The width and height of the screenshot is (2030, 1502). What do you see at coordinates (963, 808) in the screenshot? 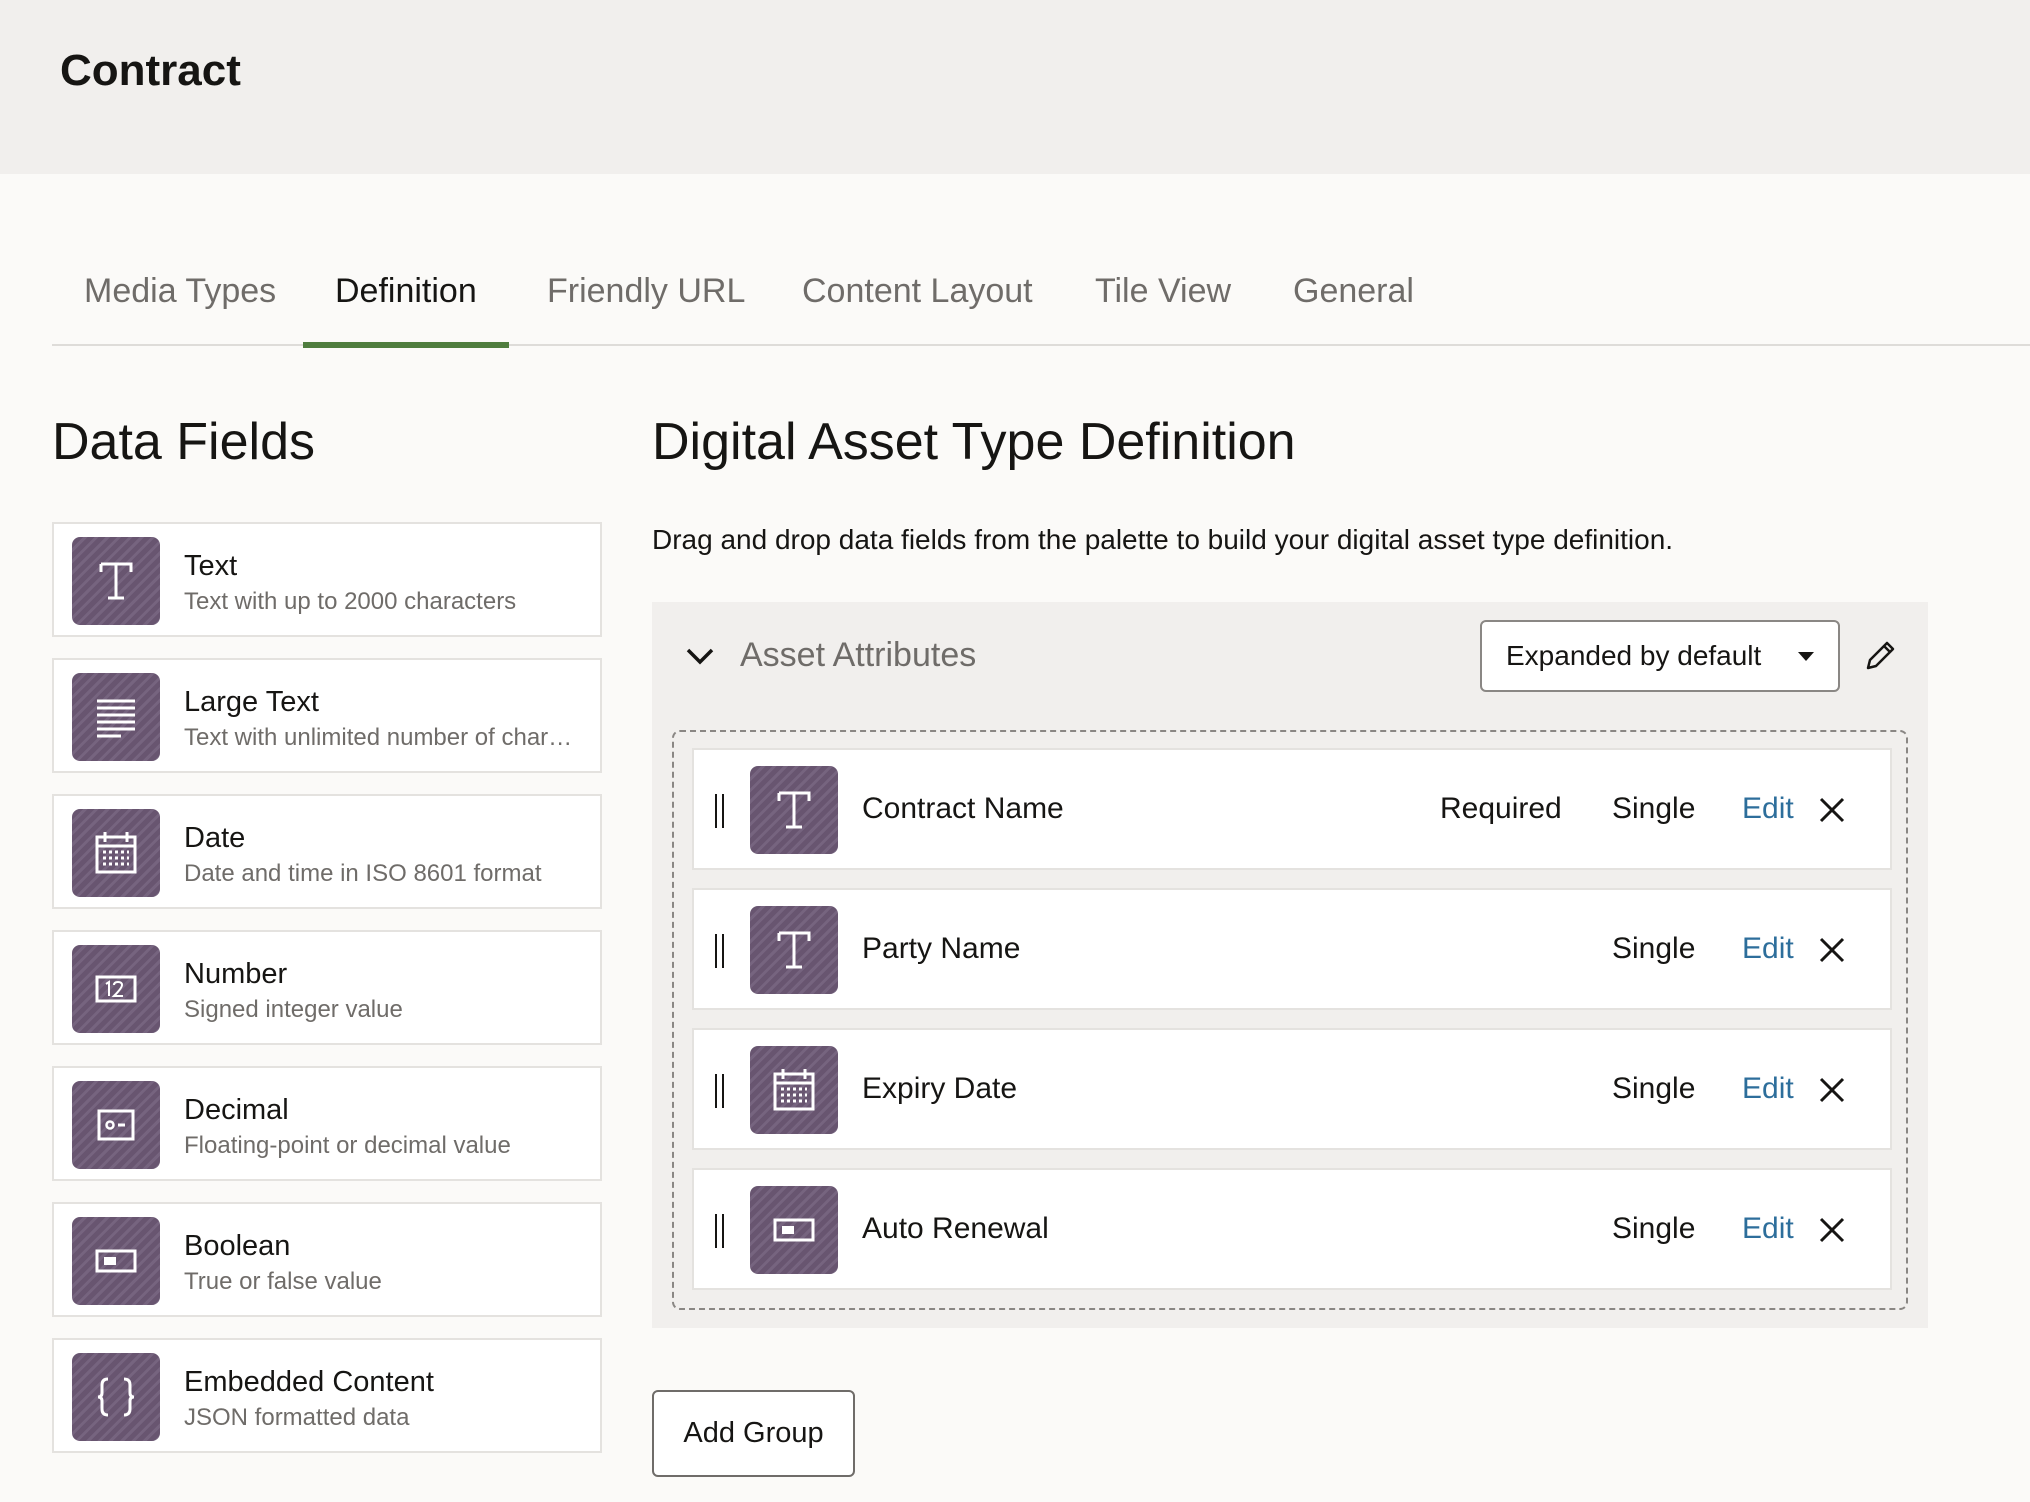
I see `field-name: Contract Name` at bounding box center [963, 808].